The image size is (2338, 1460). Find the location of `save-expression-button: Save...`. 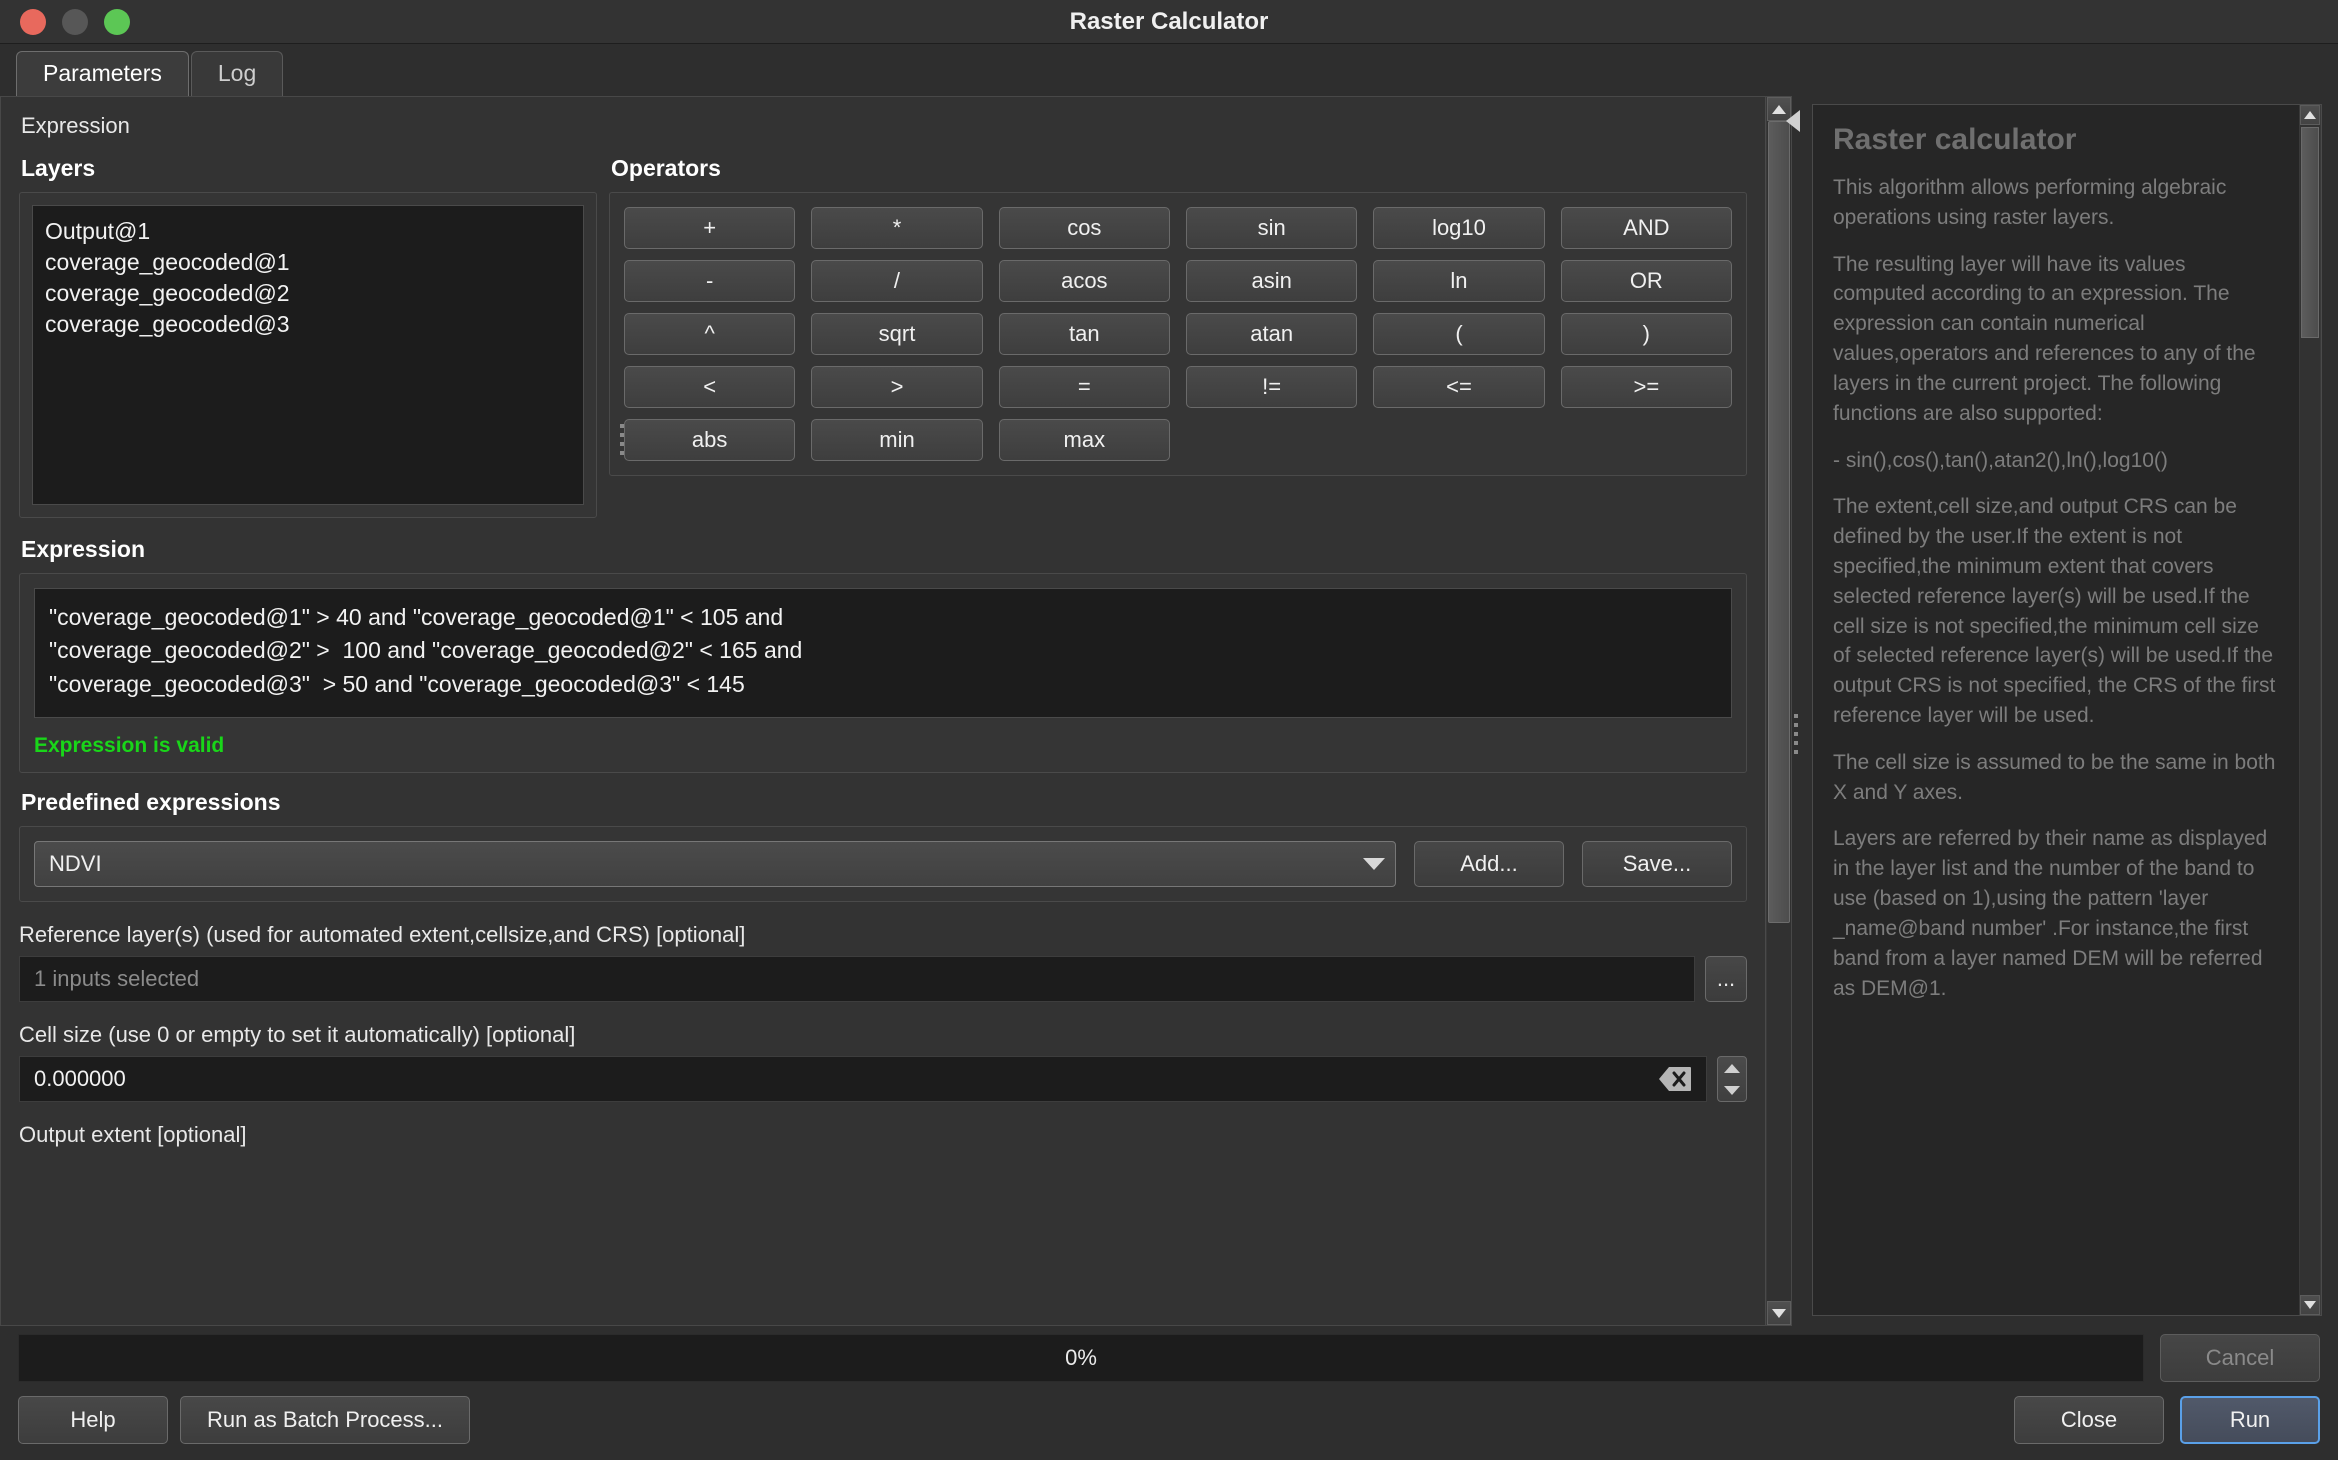

save-expression-button: Save... is located at coordinates (1657, 864).